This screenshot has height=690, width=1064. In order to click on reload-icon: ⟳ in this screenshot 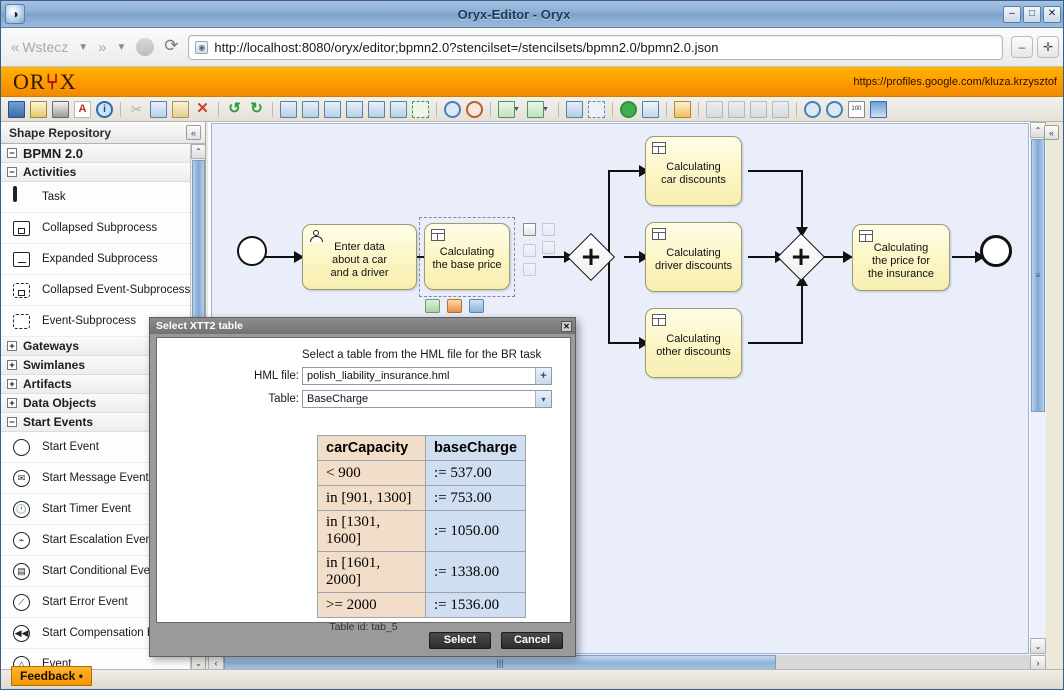, I will do `click(171, 47)`.